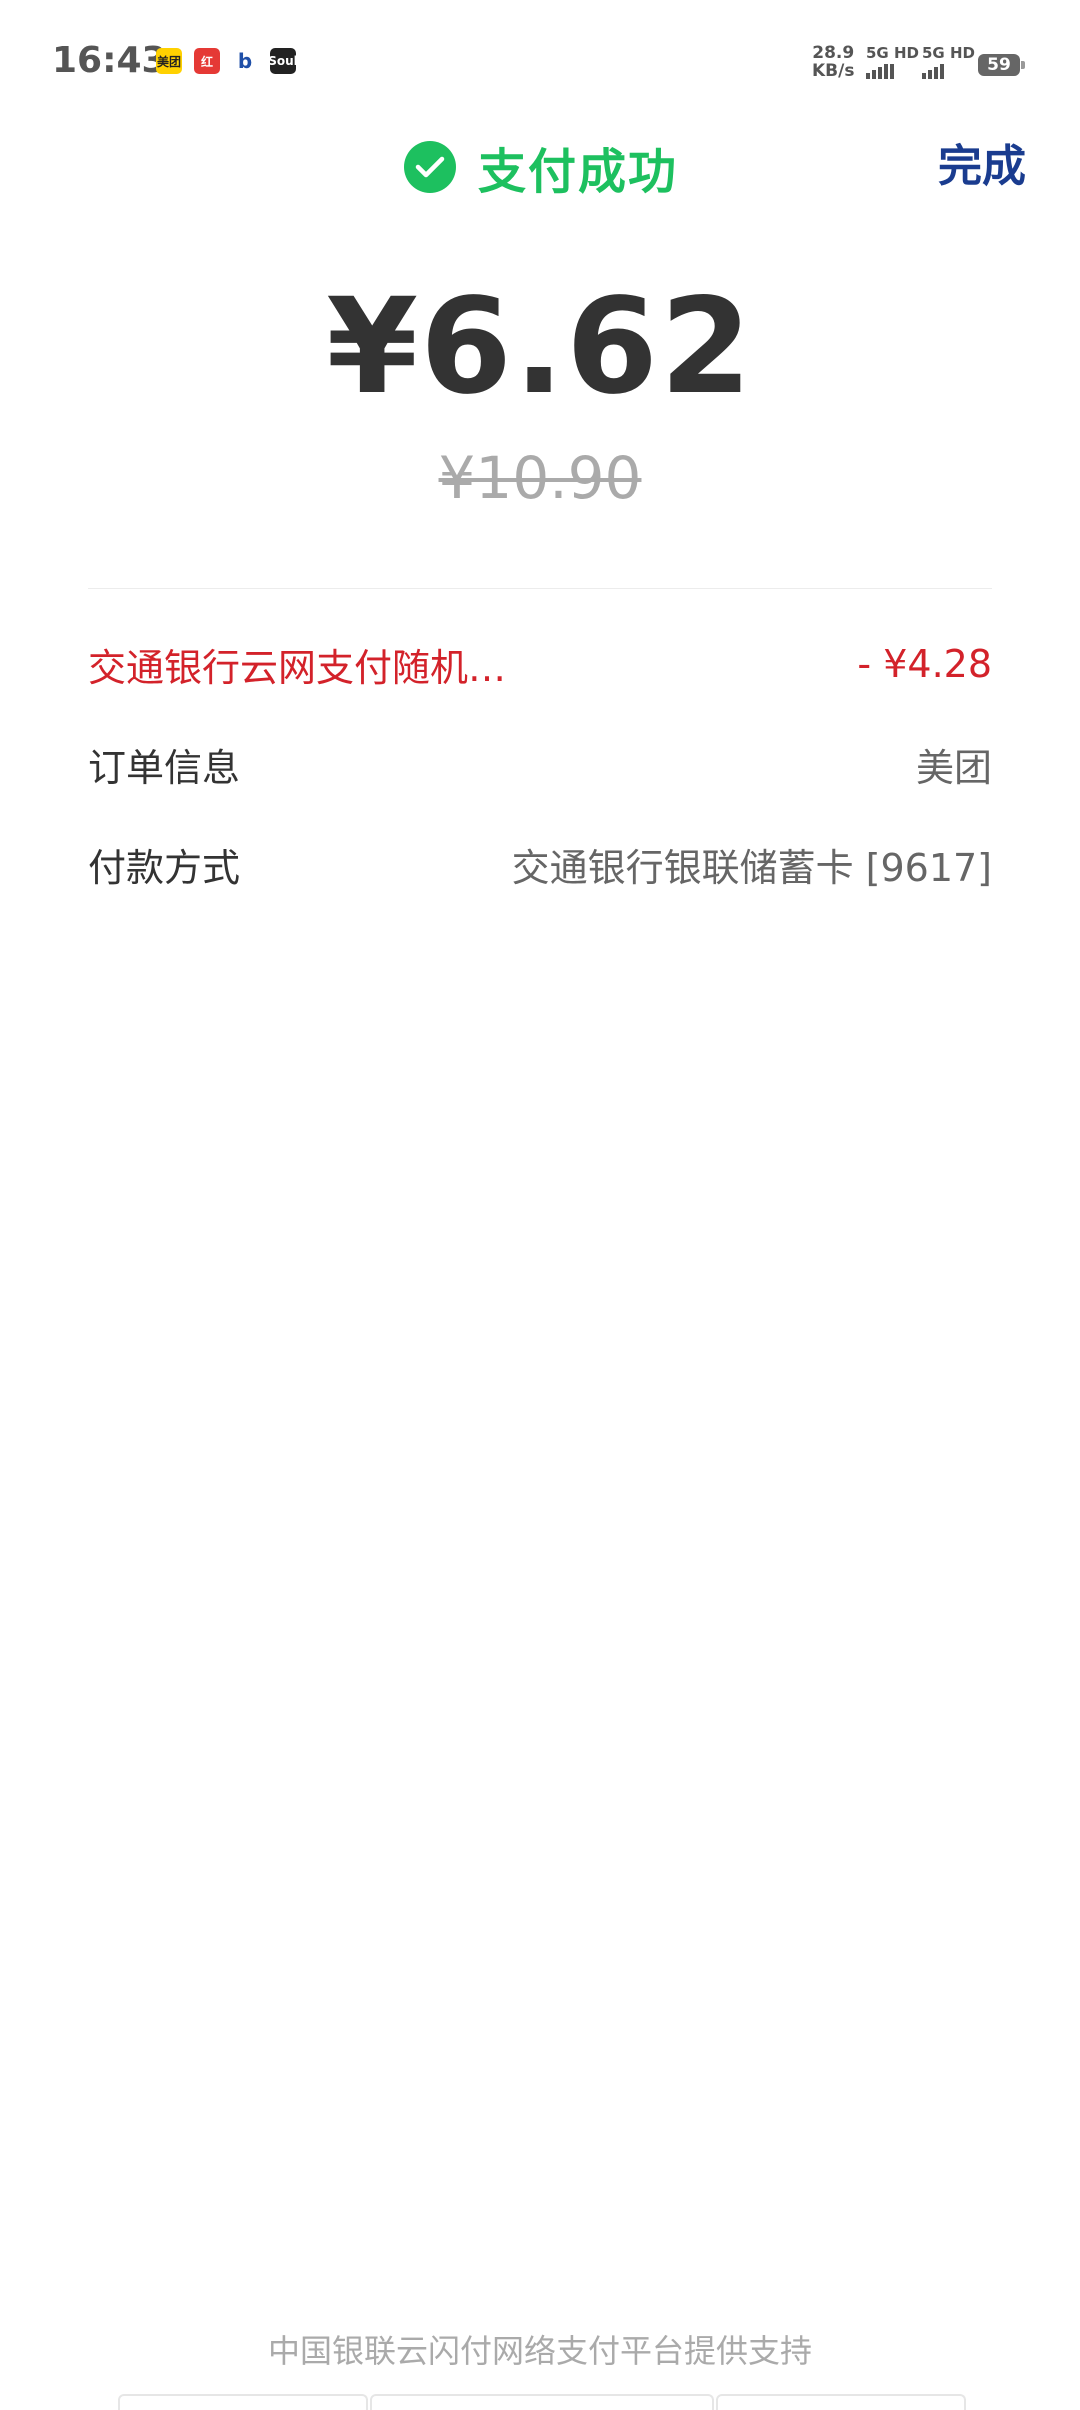 This screenshot has height=2410, width=1080. Describe the element at coordinates (164, 867) in the screenshot. I see `payment-method-label: 付款方式` at that location.